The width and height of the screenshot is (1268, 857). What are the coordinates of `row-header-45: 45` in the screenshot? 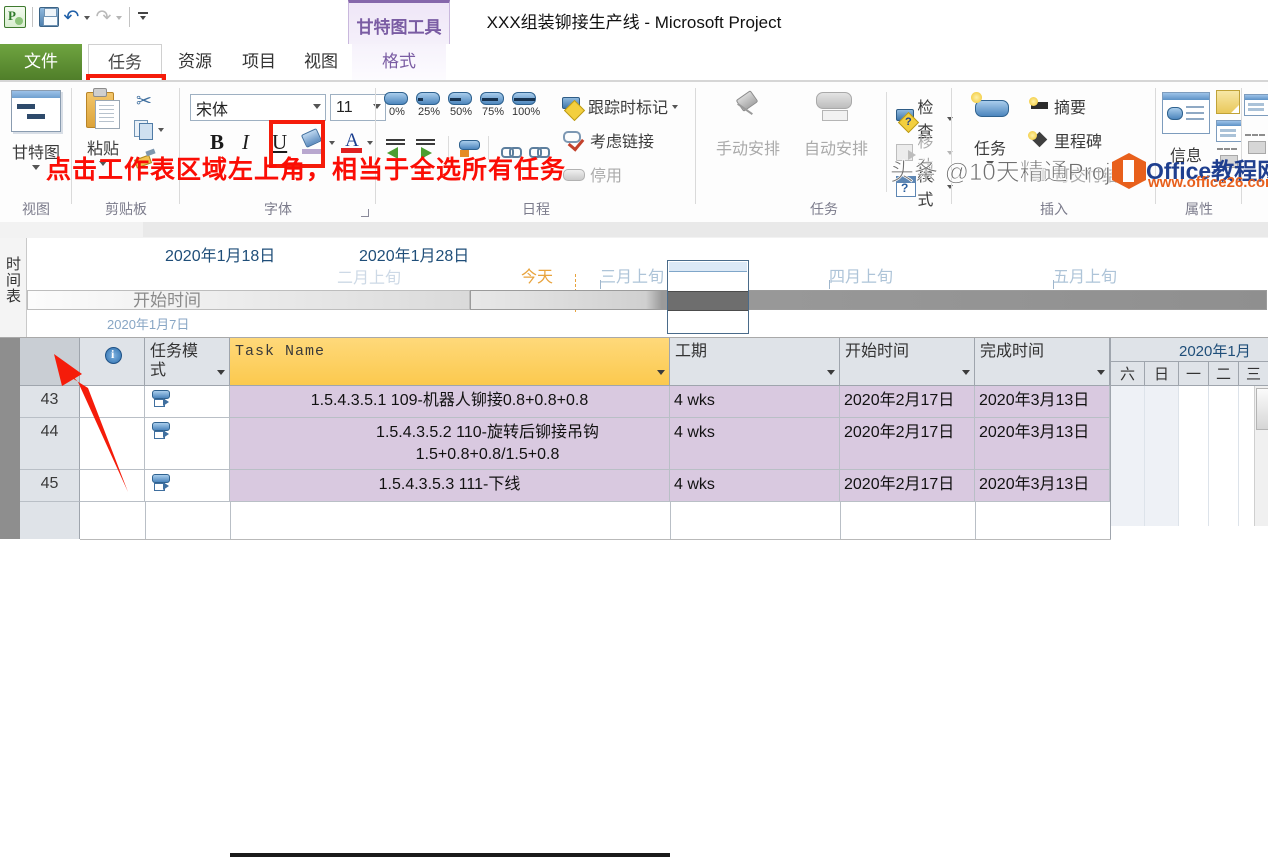 It's located at (50, 486).